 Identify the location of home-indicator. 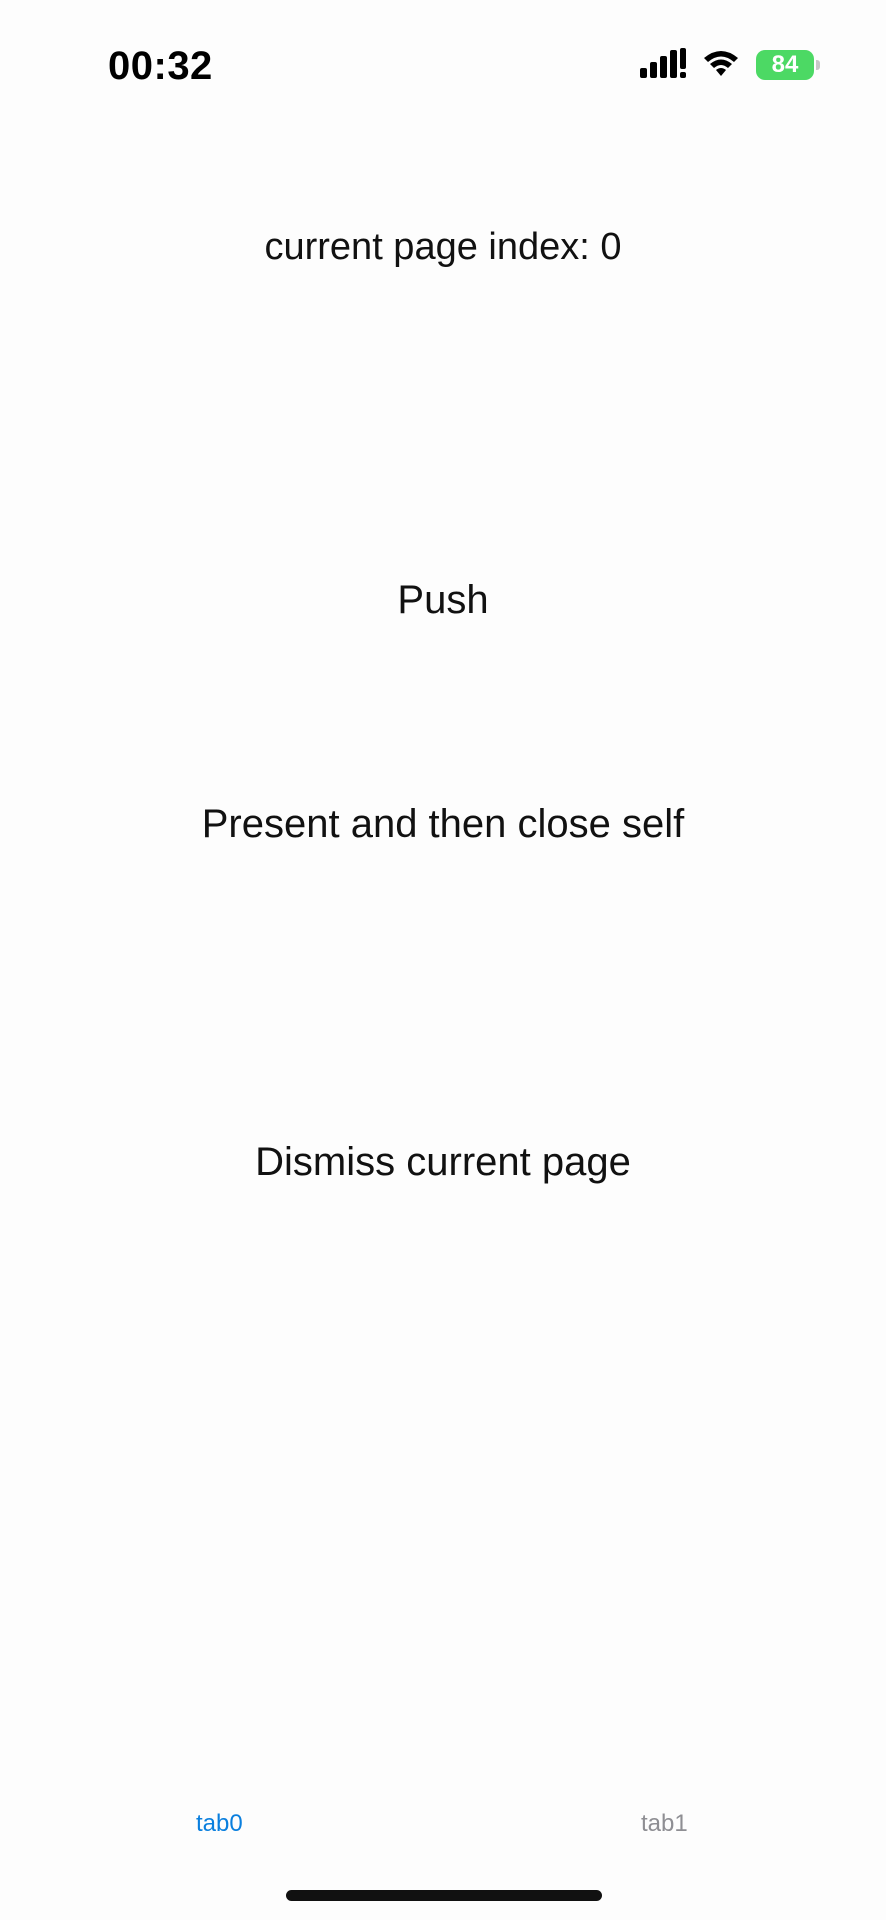
(444, 1895).